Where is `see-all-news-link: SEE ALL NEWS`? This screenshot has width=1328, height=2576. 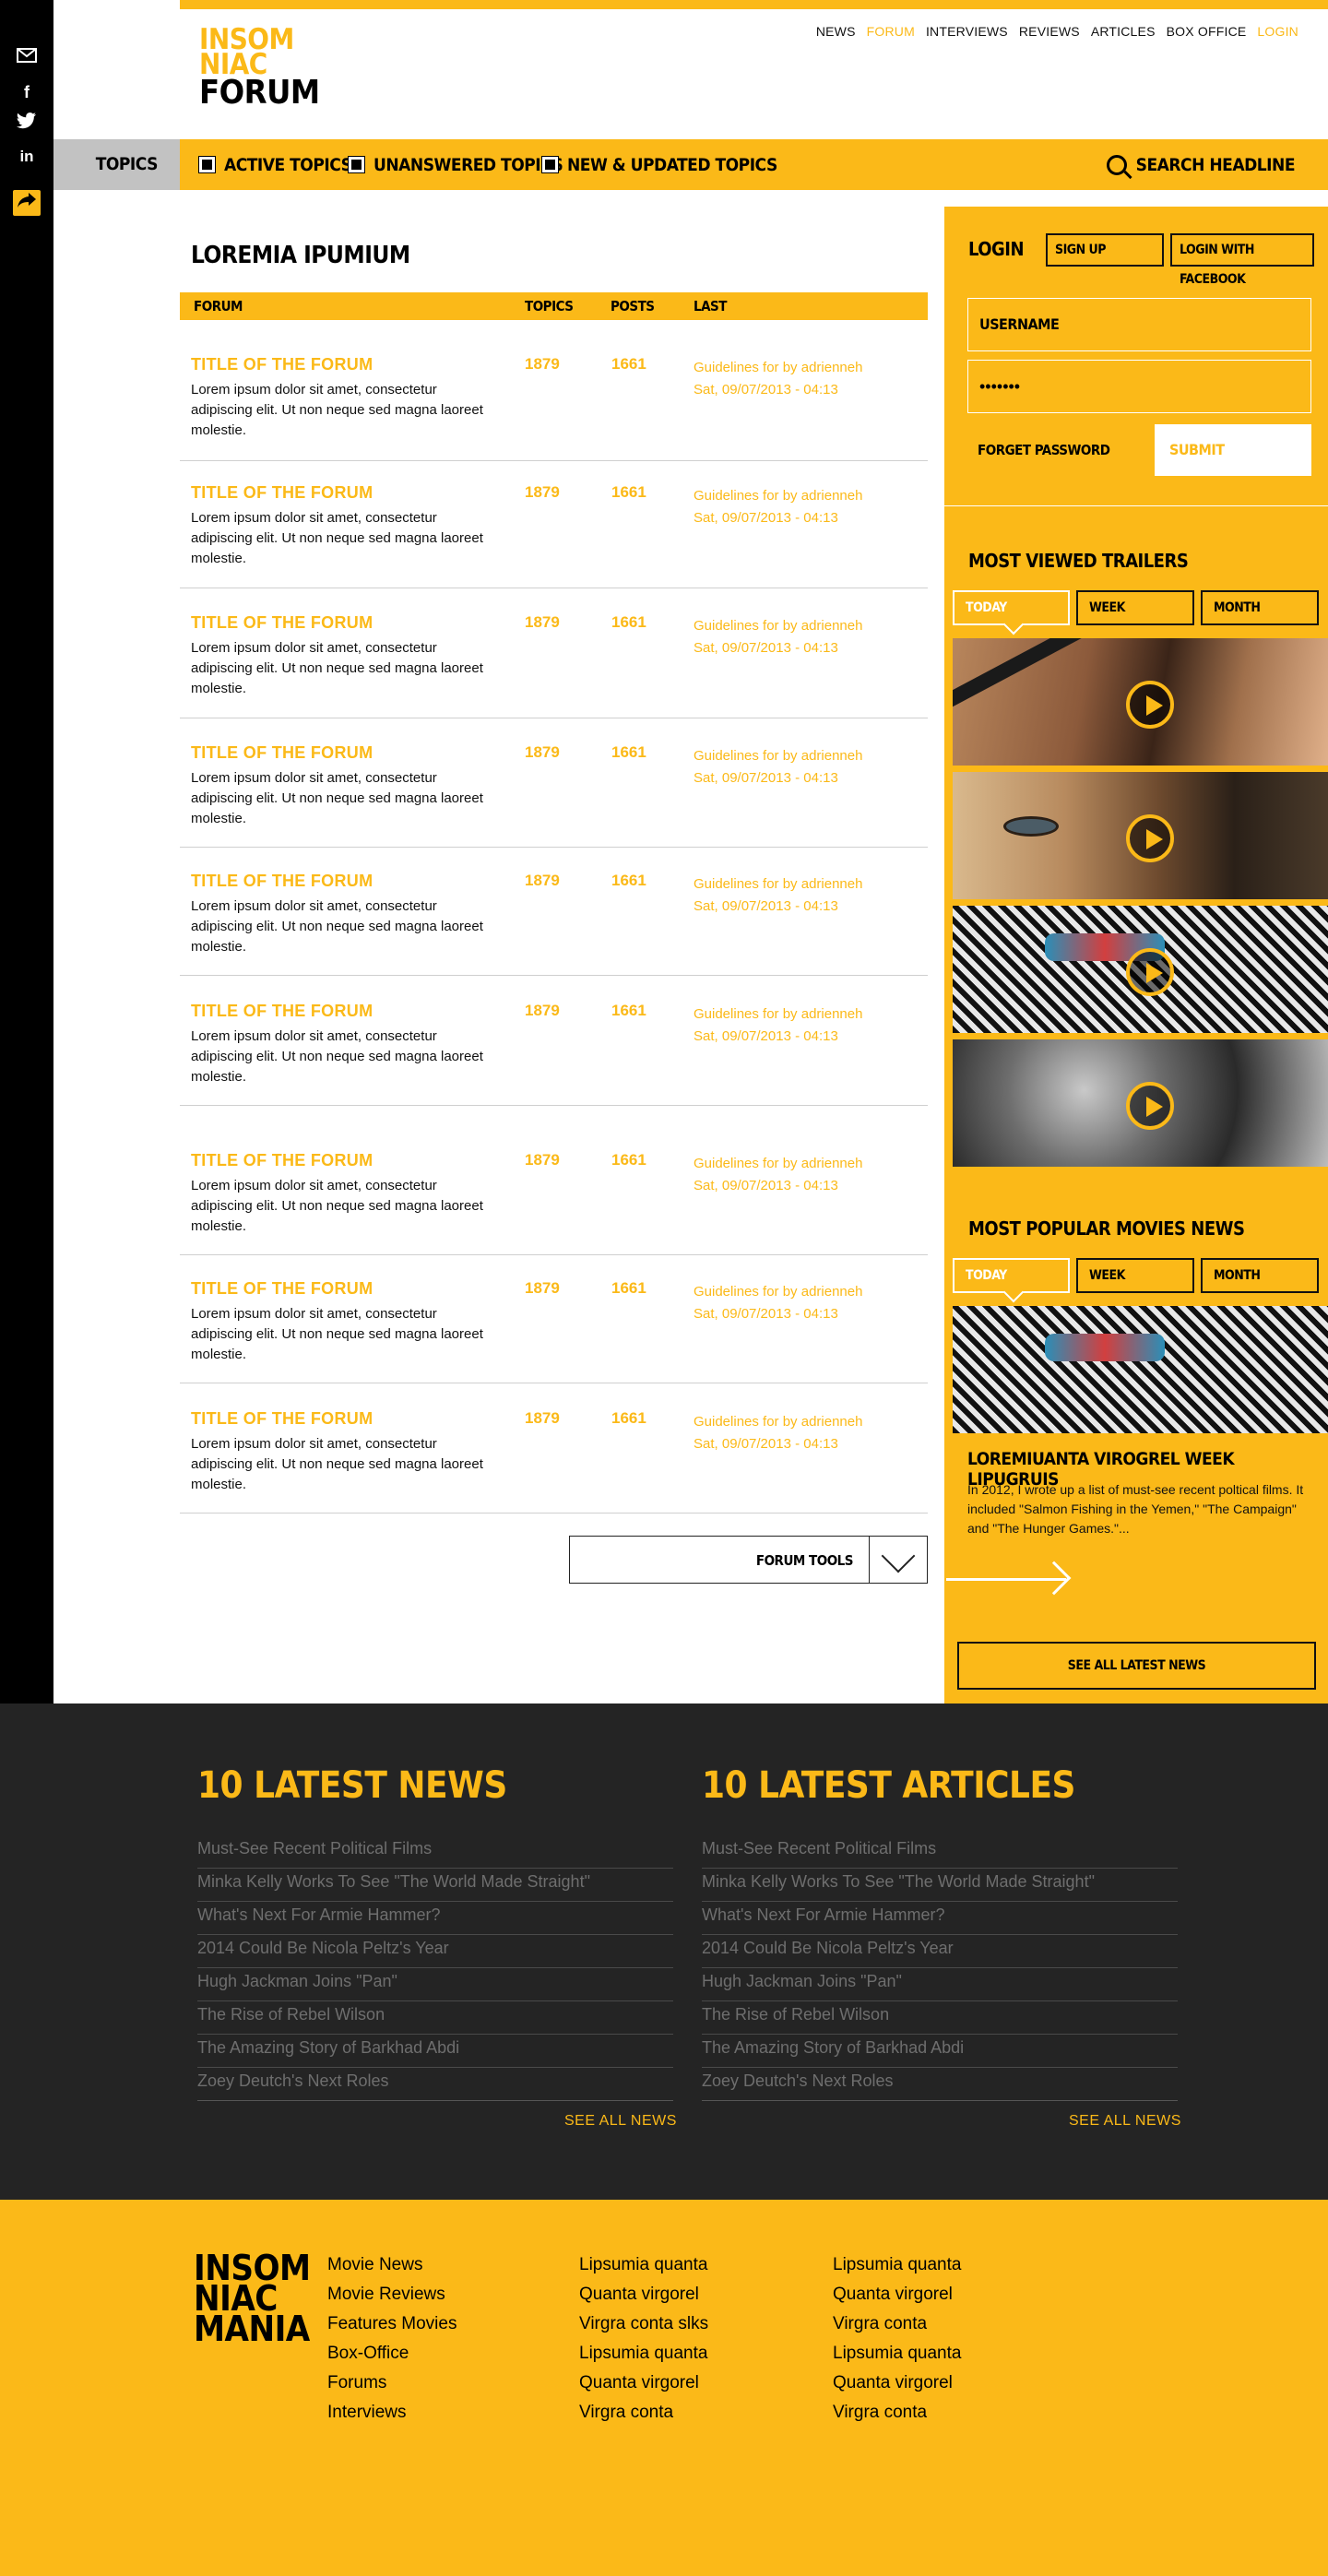 see-all-news-link: SEE ALL NEWS is located at coordinates (620, 2121).